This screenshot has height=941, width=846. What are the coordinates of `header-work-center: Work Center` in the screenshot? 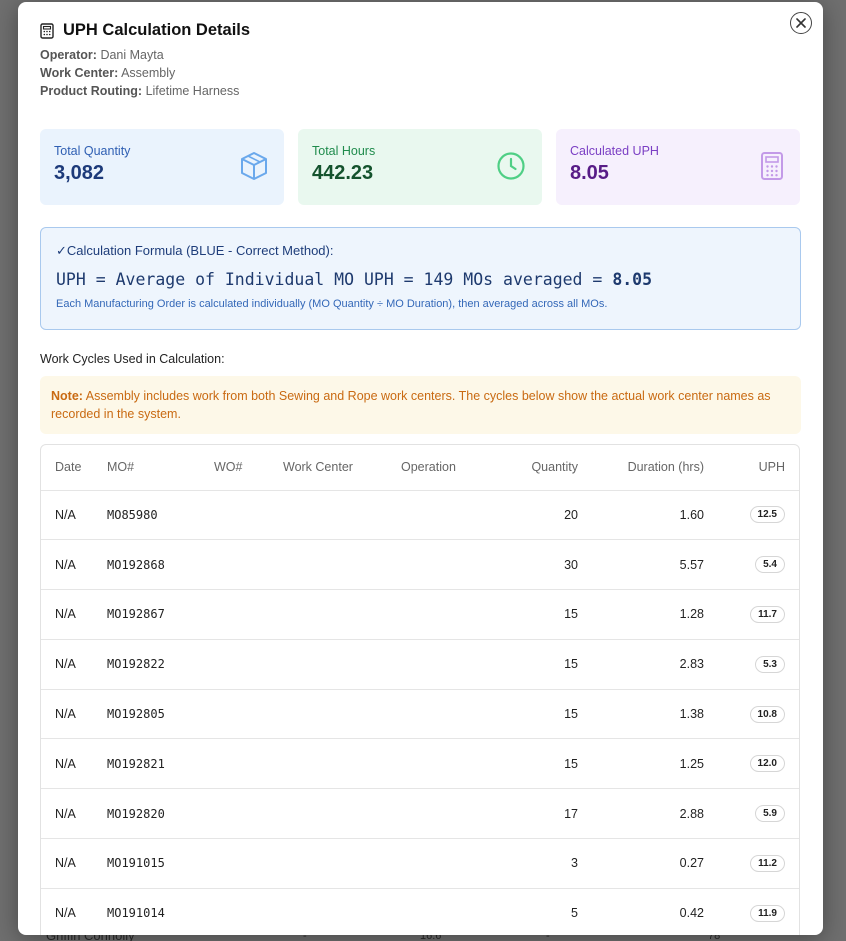 It's located at (342, 468).